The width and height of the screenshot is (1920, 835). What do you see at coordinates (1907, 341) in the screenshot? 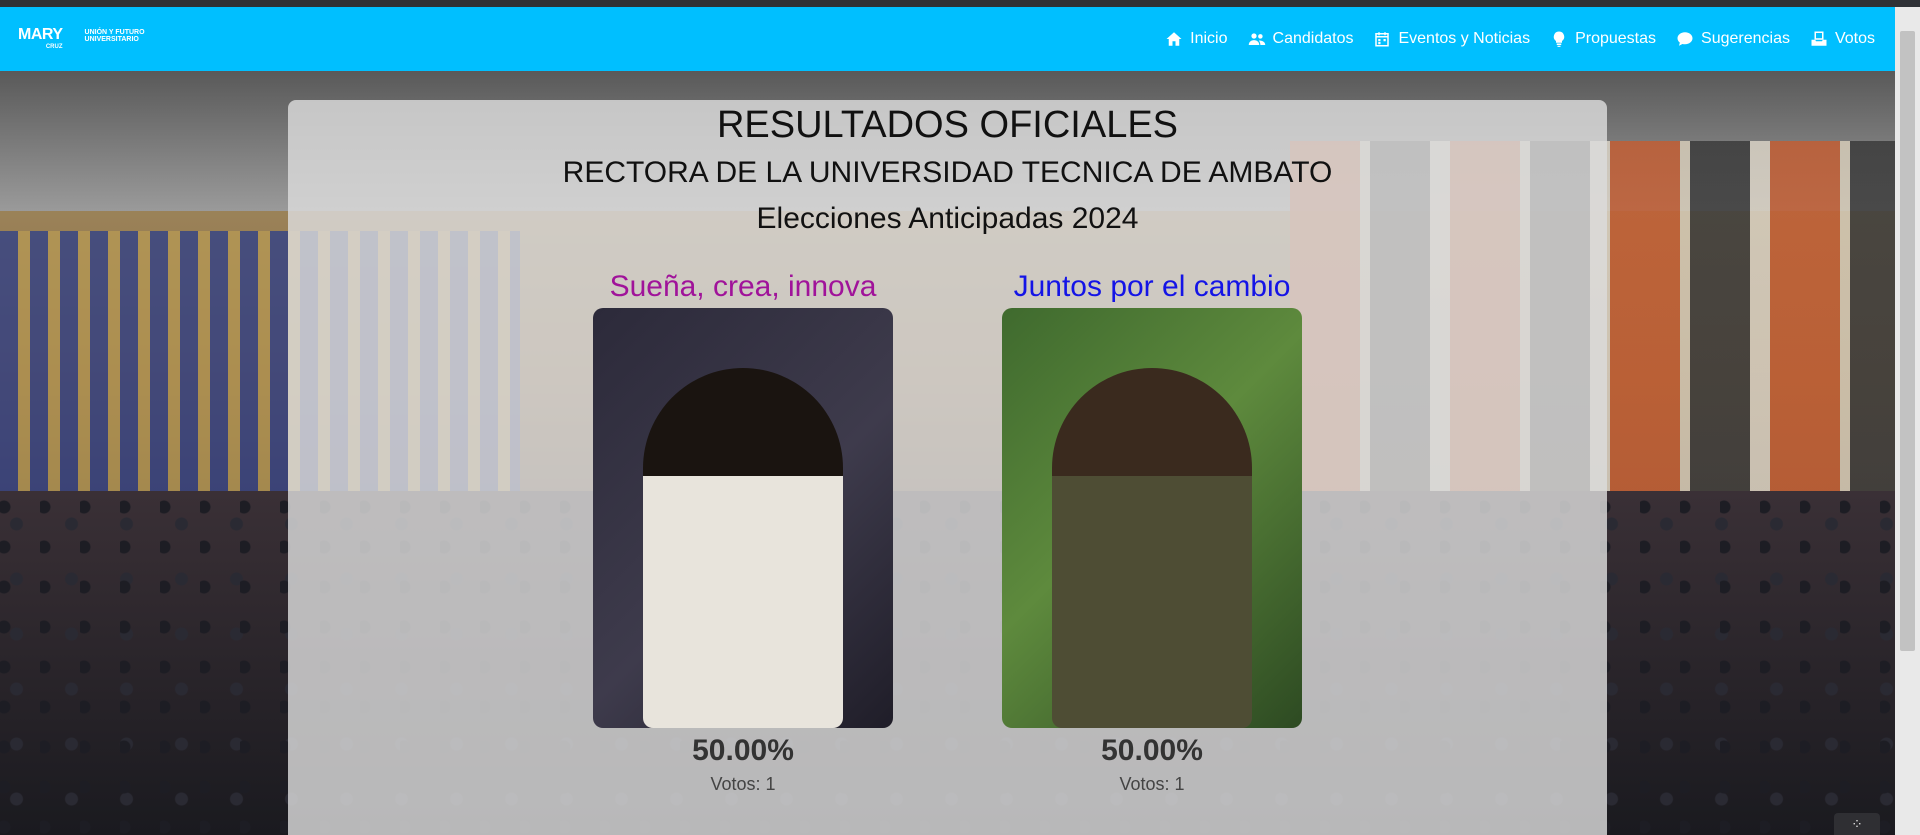
I see `scrollbar-thumb` at bounding box center [1907, 341].